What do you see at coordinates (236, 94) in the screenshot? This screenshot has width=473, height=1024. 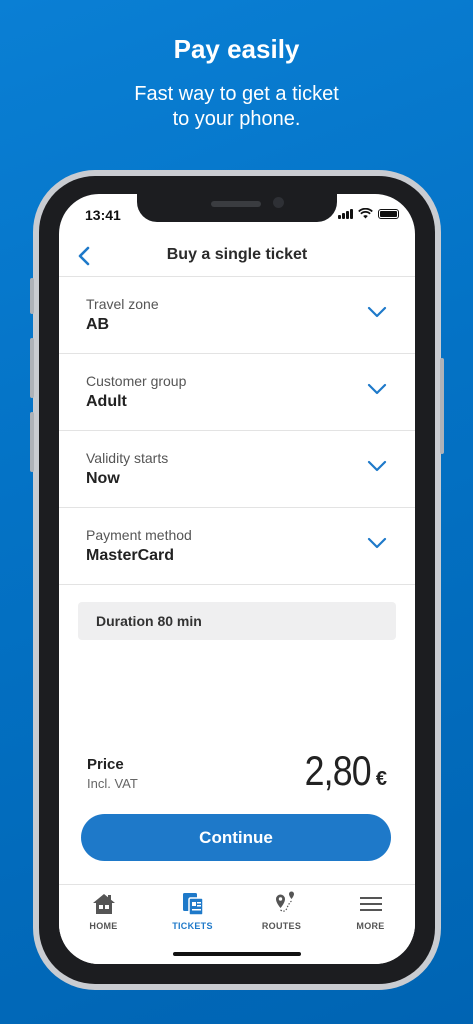 I see `promo-subline-line-1: Fast way to get a ticket` at bounding box center [236, 94].